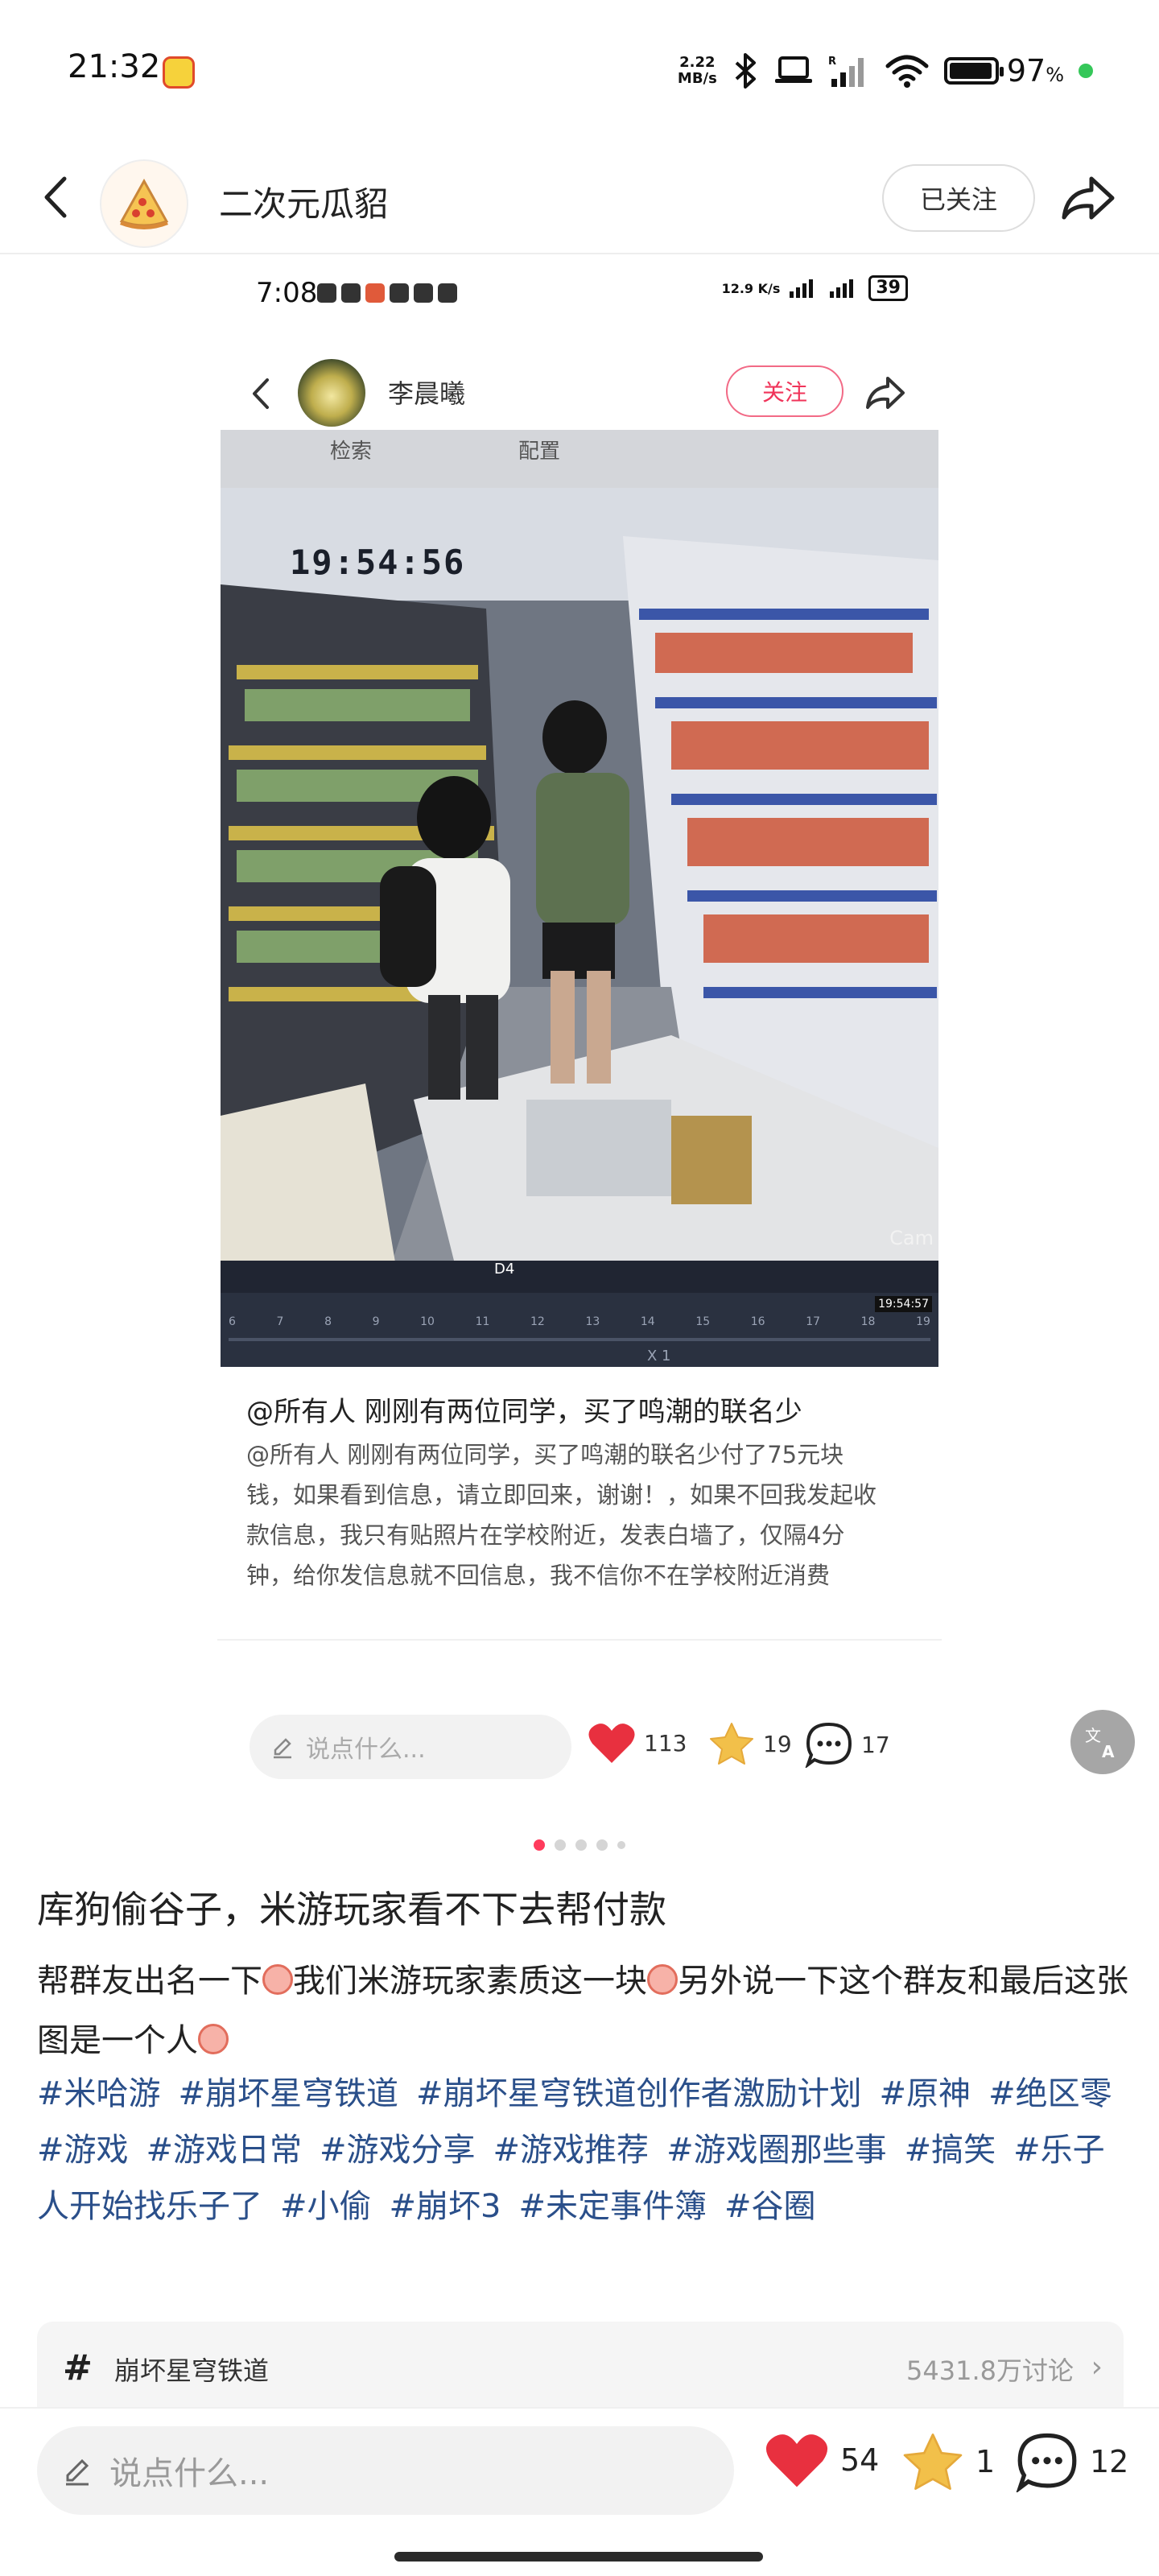 The height and width of the screenshot is (2576, 1159). What do you see at coordinates (784, 391) in the screenshot?
I see `embedded-follow-button: 关注` at bounding box center [784, 391].